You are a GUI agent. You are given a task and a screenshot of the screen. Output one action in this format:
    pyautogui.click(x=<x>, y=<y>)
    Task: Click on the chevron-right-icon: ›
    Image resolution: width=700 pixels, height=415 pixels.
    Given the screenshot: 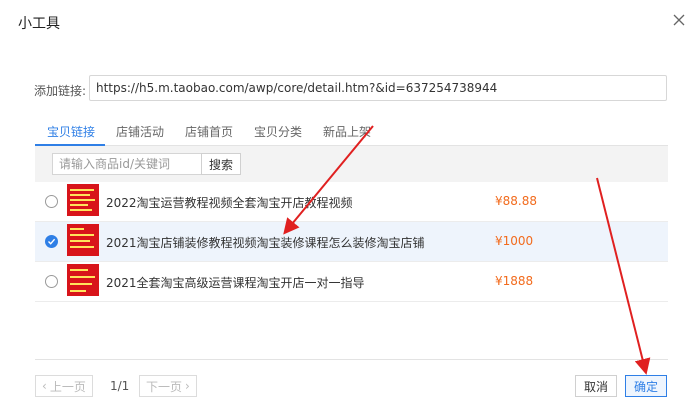 What is the action you would take?
    pyautogui.click(x=187, y=386)
    